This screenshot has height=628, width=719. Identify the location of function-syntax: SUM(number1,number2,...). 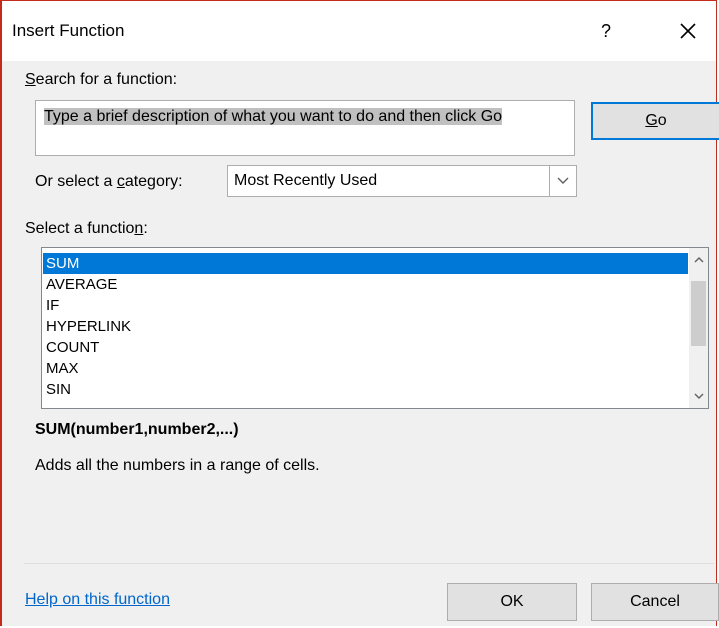
(137, 429).